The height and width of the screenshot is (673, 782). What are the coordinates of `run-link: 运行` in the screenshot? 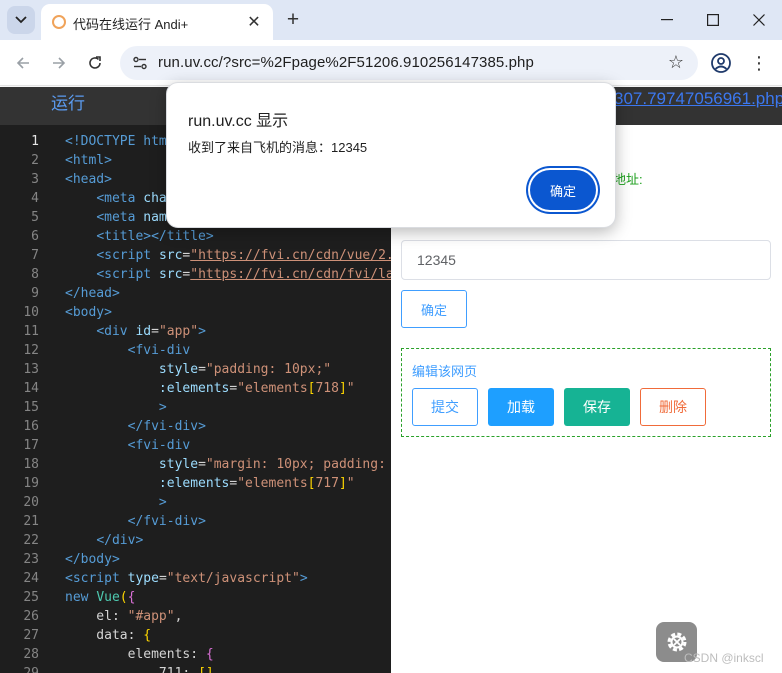 It's located at (68, 101).